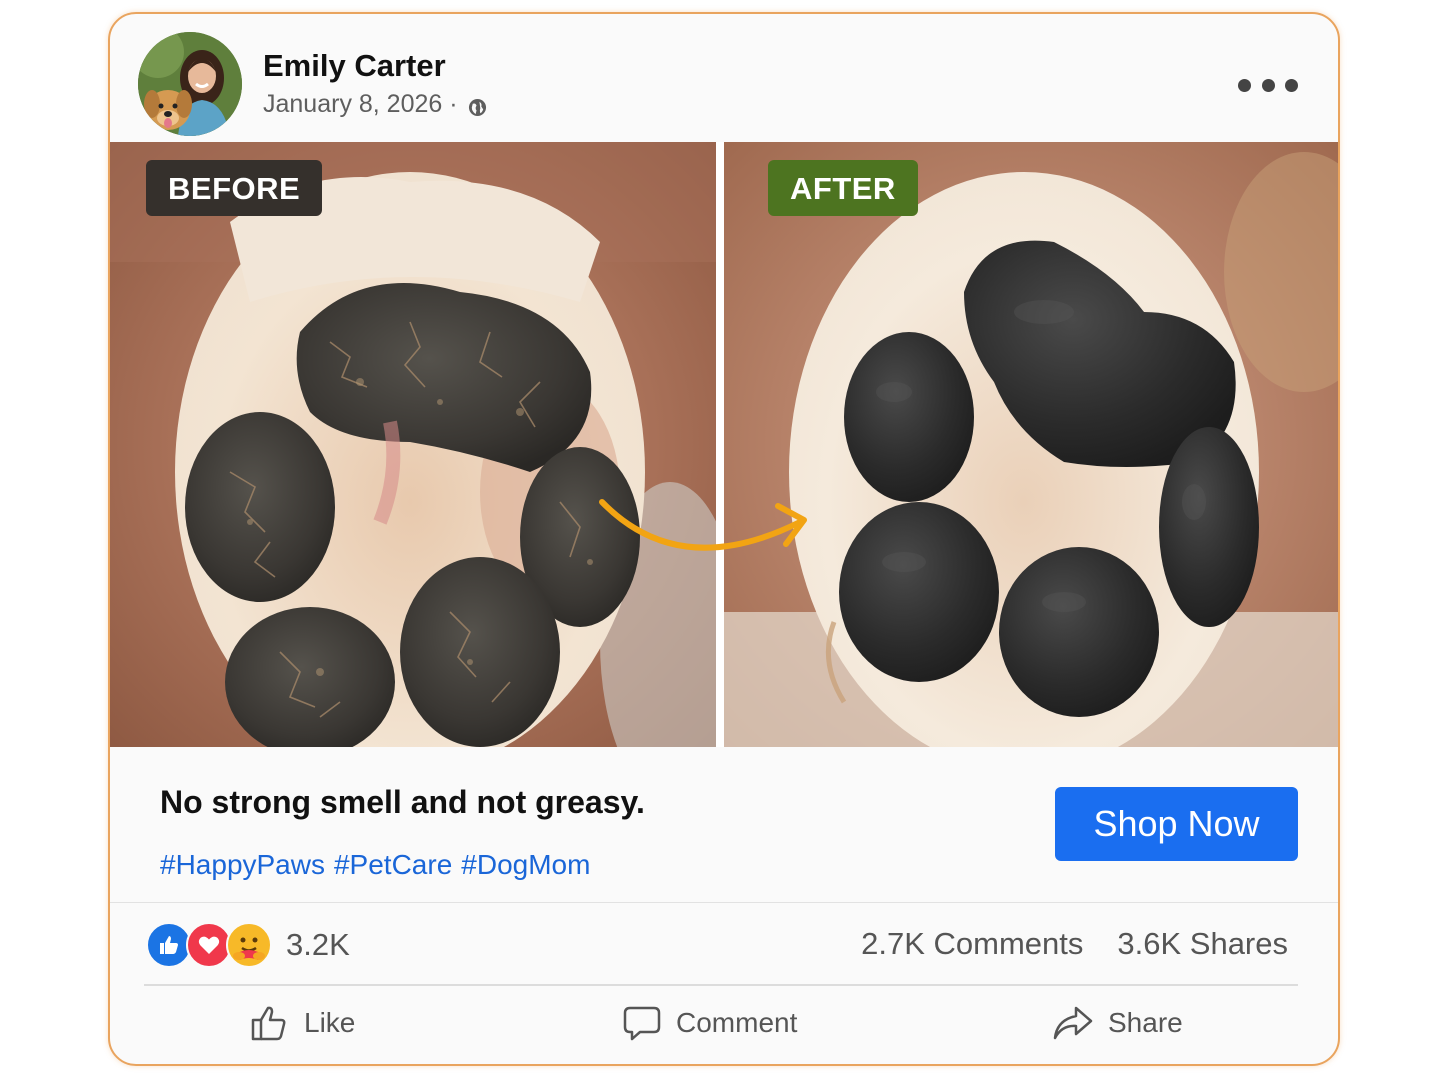 This screenshot has width=1445, height=1083. Describe the element at coordinates (234, 188) in the screenshot. I see `before-label: BEFORE` at that location.